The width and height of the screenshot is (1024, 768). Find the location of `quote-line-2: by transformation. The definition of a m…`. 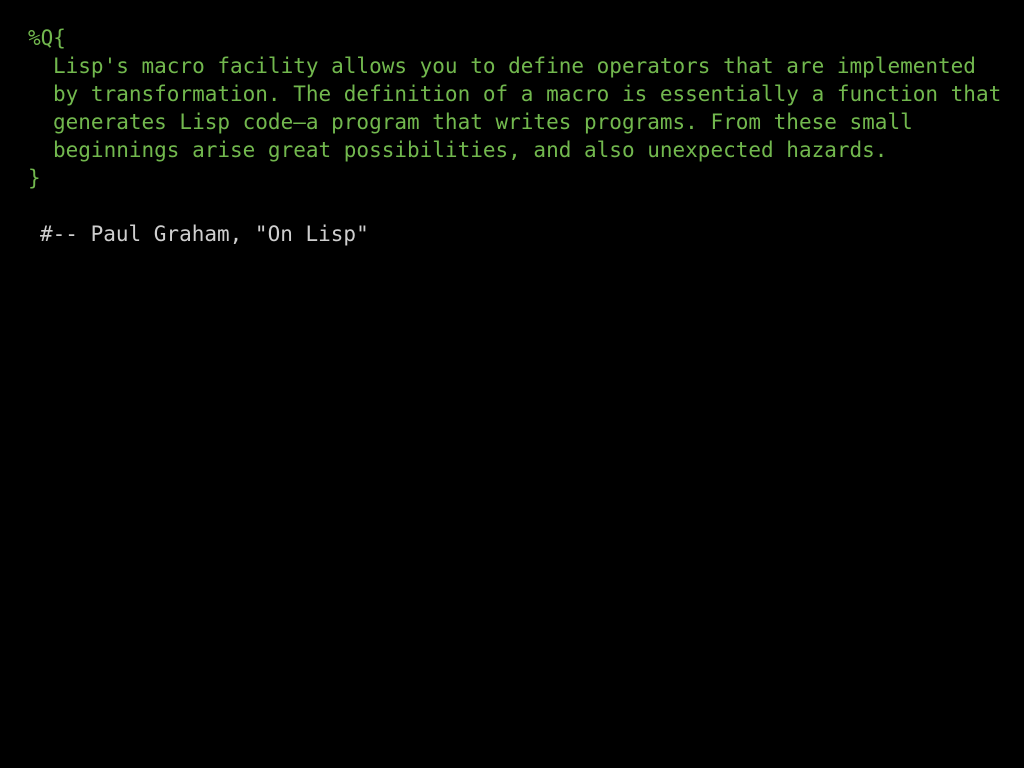

quote-line-2: by transformation. The definition of a m… is located at coordinates (527, 94).